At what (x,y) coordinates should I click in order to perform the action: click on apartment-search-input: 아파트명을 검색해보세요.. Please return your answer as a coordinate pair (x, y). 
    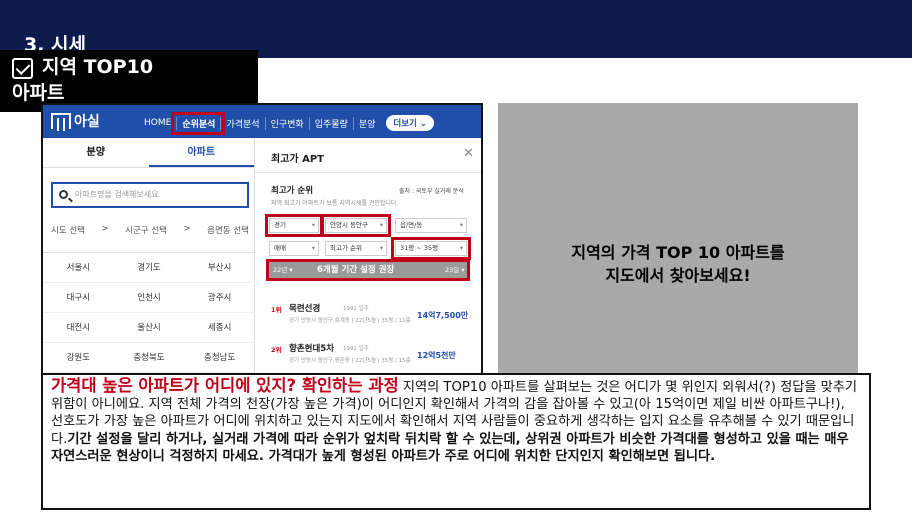
    Looking at the image, I should click on (150, 195).